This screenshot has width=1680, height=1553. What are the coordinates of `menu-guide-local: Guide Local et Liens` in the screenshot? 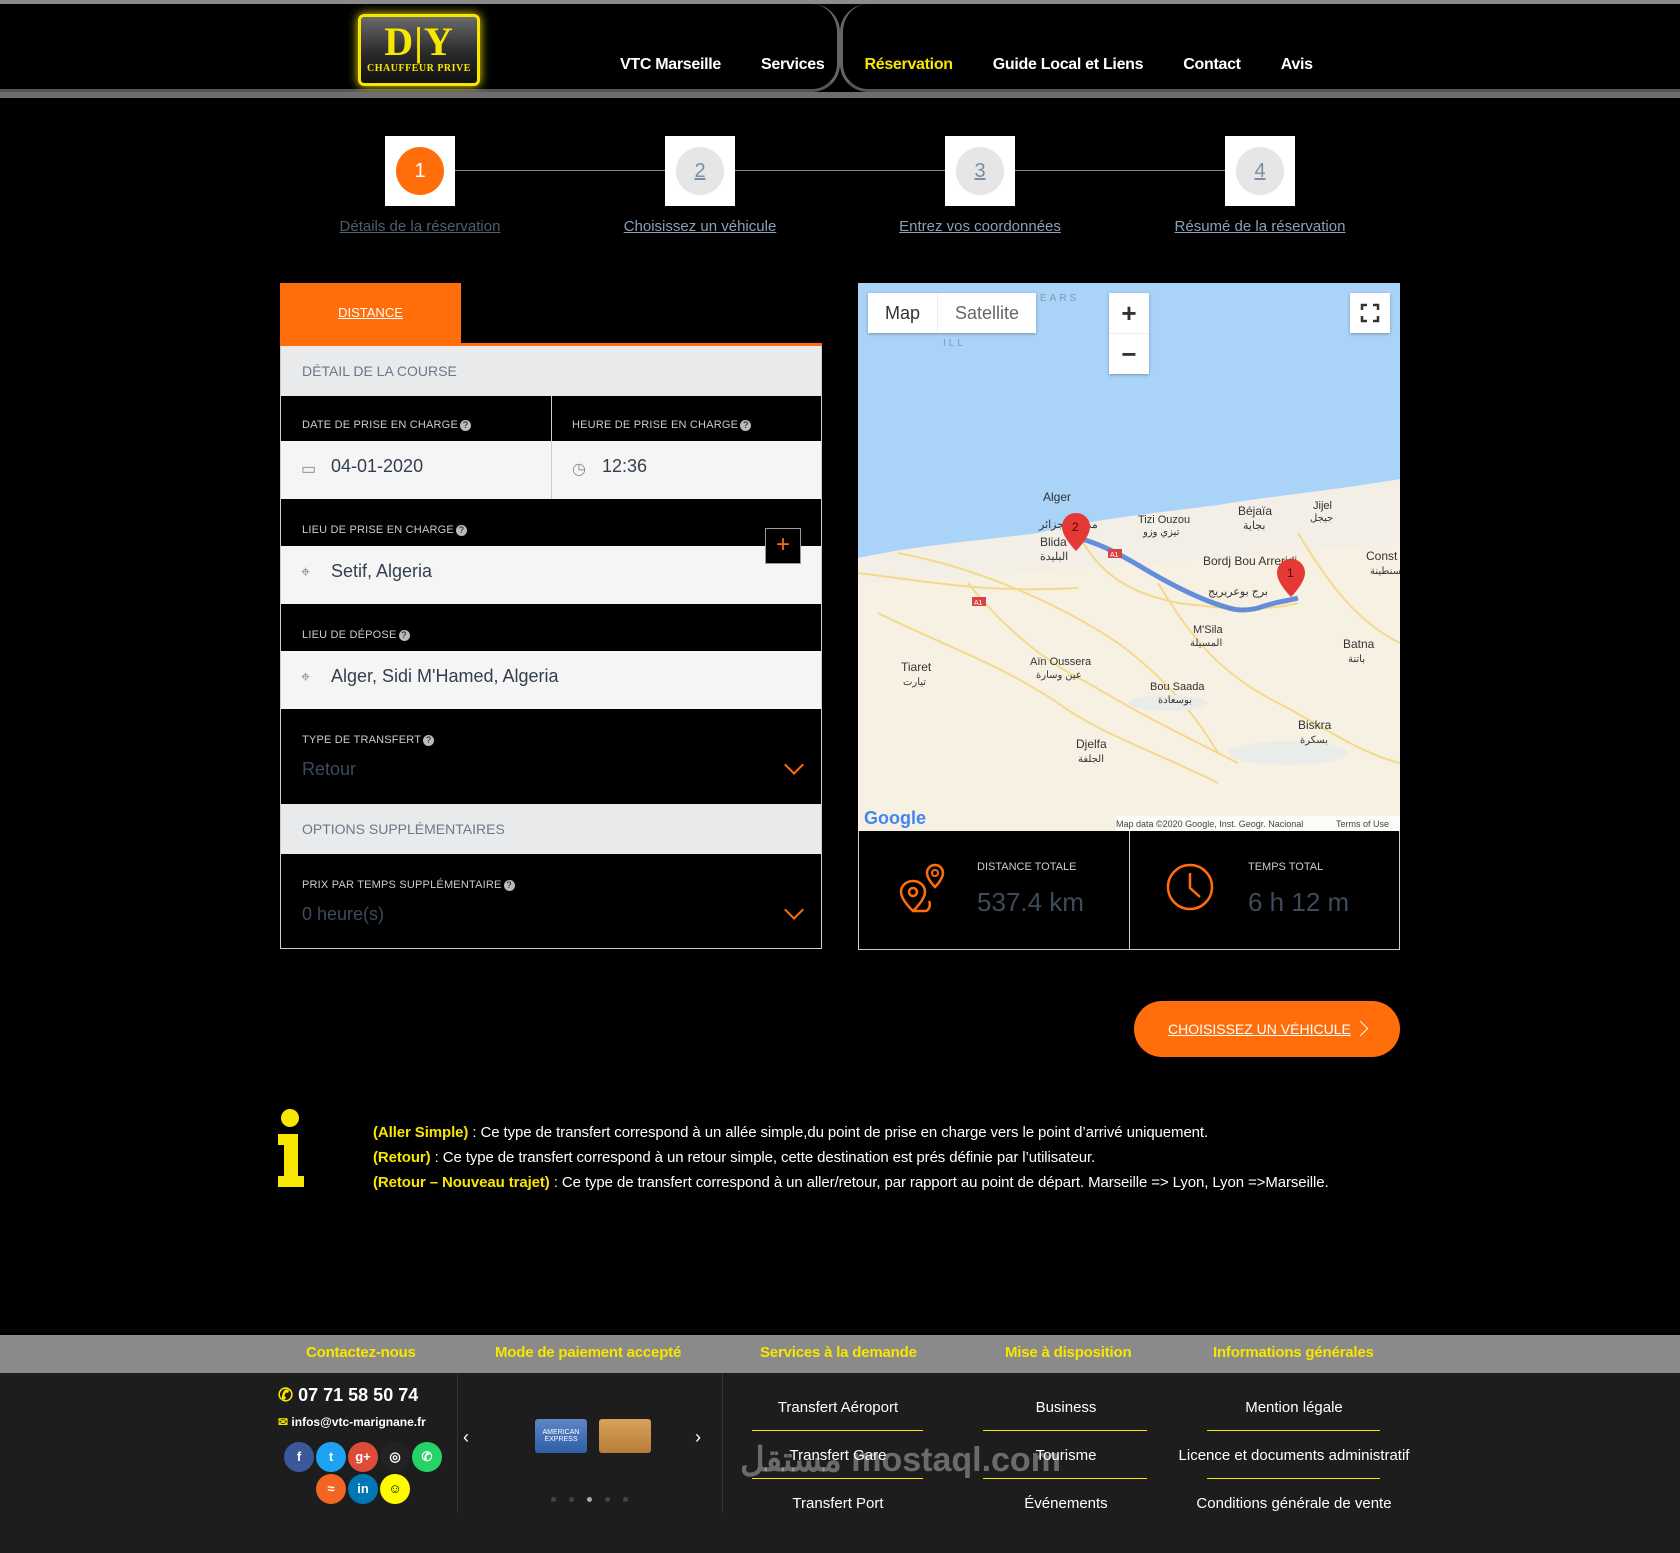 It's located at (1068, 65).